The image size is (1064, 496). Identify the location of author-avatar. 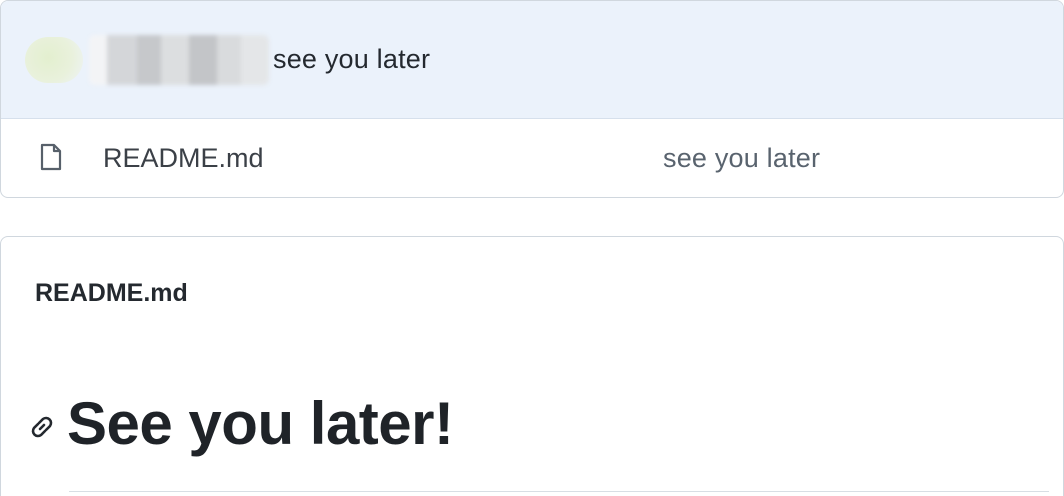
(54, 59).